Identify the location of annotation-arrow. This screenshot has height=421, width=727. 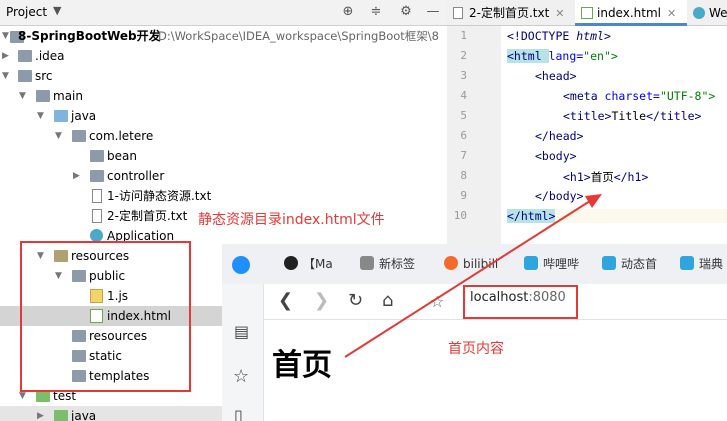
(473, 276).